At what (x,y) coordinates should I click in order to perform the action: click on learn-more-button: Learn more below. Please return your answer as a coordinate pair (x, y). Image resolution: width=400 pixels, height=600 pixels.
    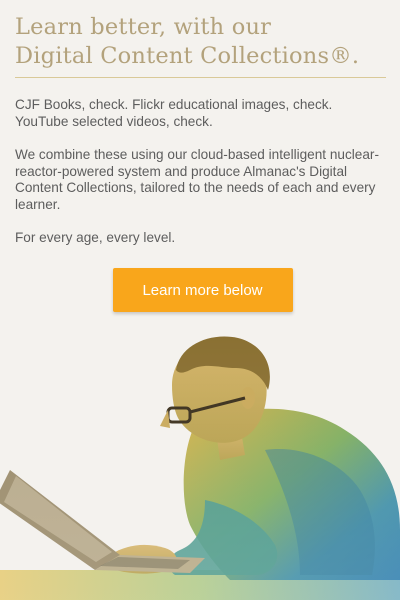
    Looking at the image, I should click on (202, 290).